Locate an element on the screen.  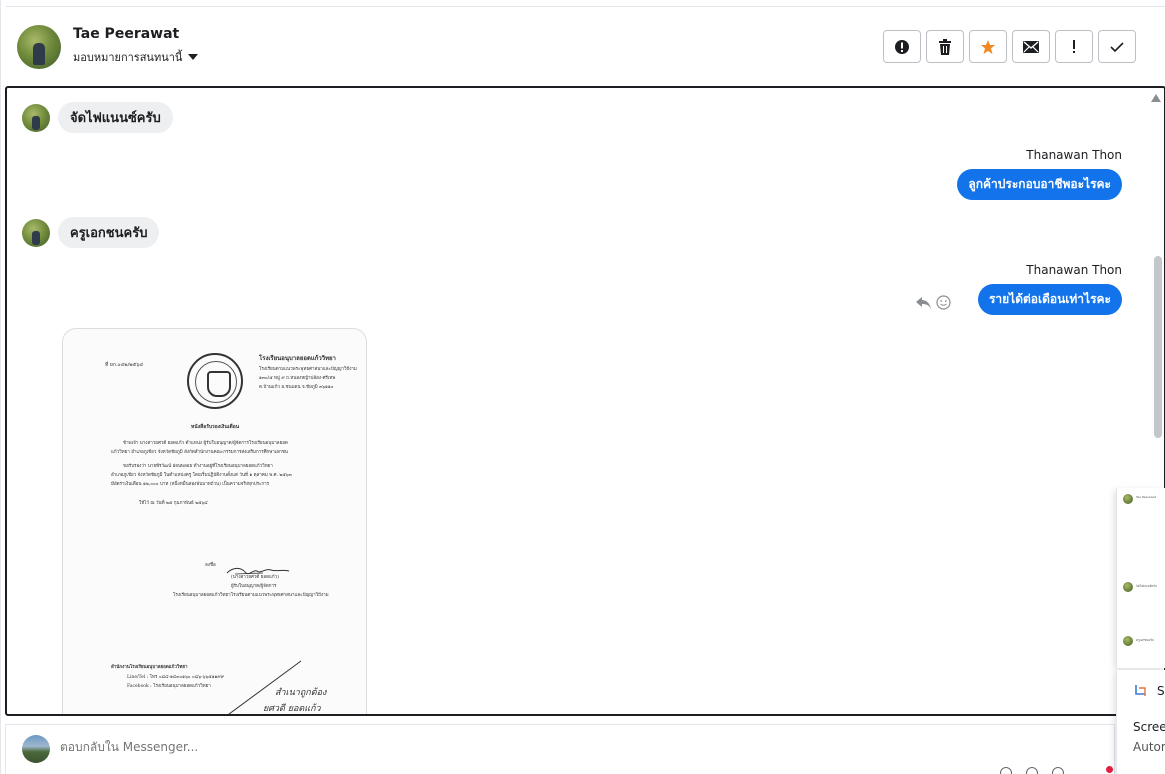
doc-office-name: สำนักงานโรงเรียนอนุบาลยอดแก้ววิทยา is located at coordinates (149, 667).